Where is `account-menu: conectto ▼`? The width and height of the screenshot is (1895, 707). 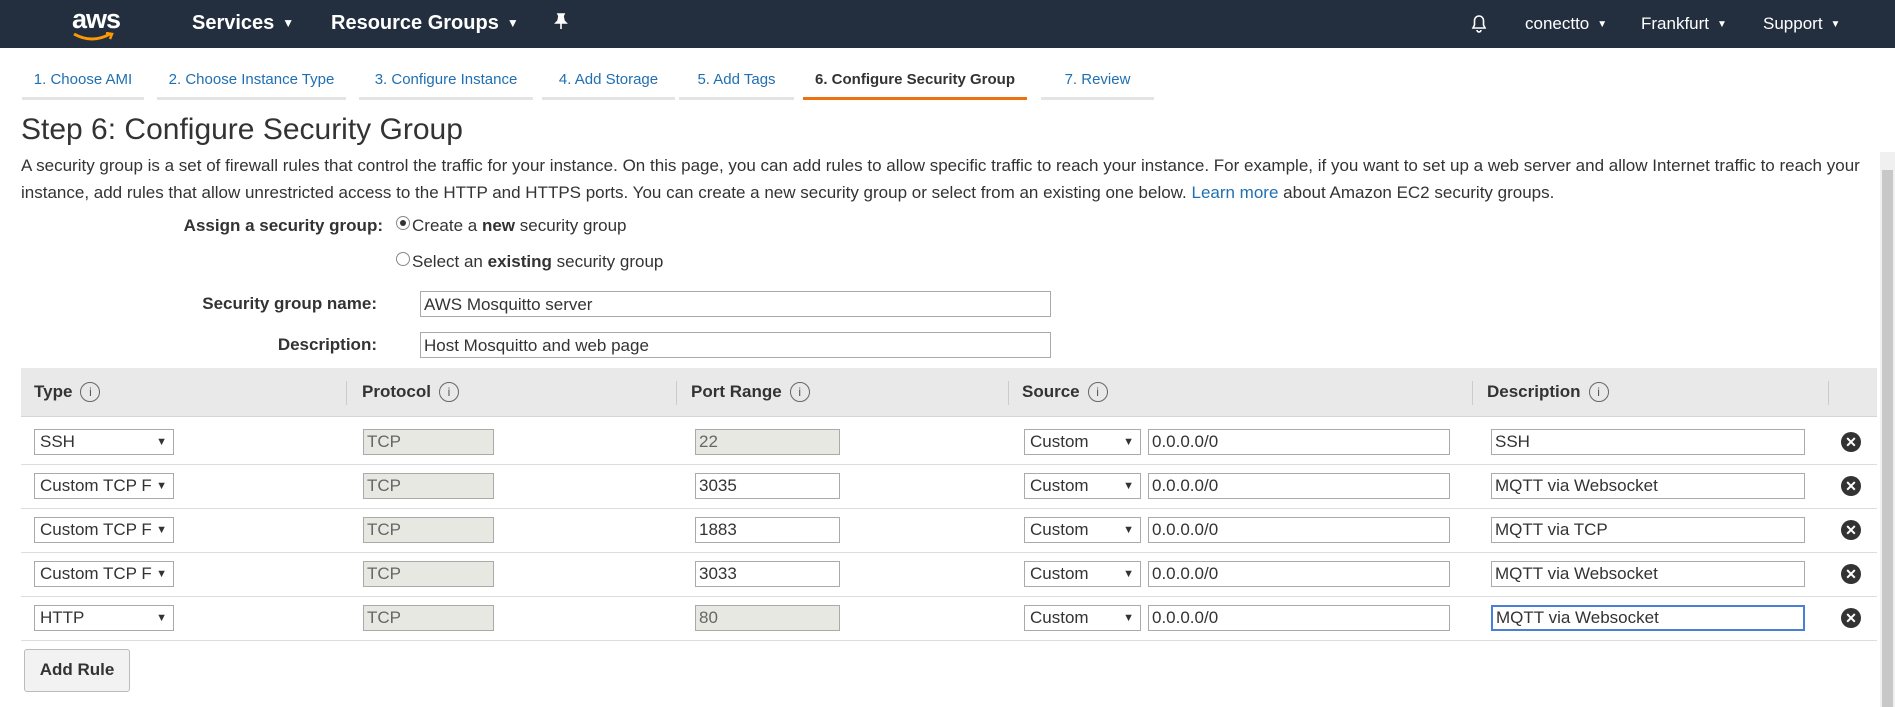 account-menu: conectto ▼ is located at coordinates (1566, 24).